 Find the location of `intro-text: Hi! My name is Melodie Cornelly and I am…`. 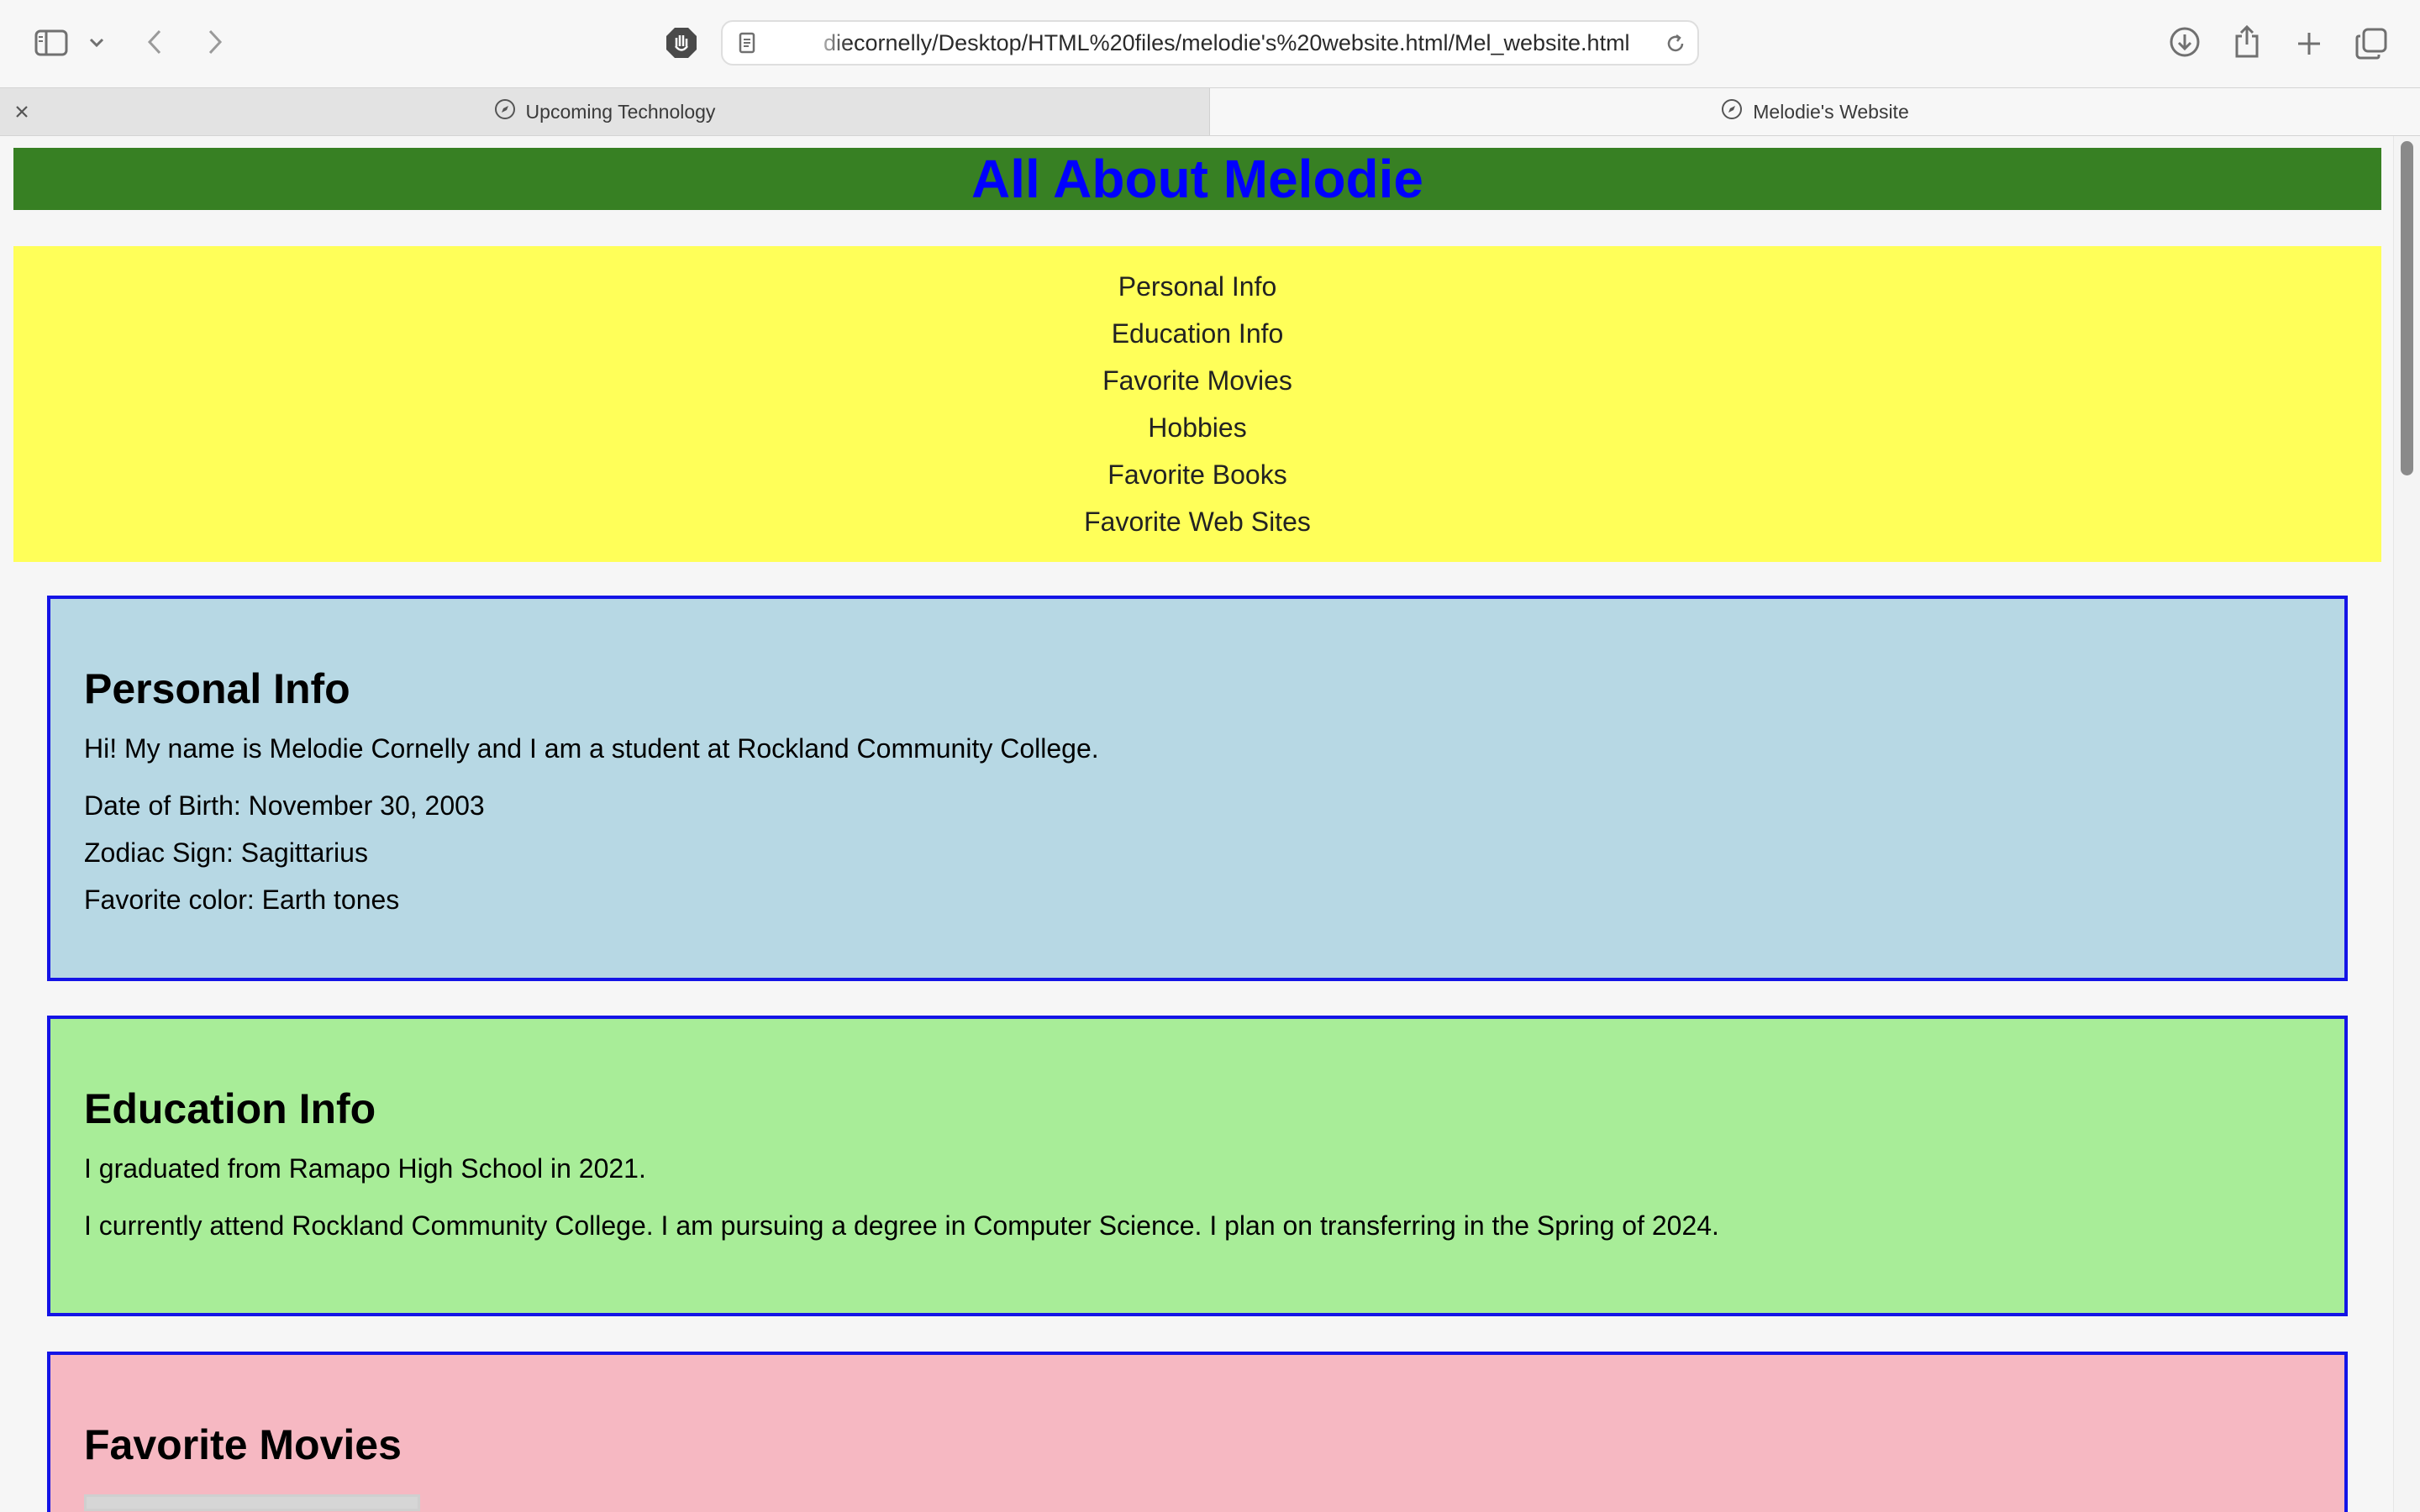

intro-text: Hi! My name is Melodie Cornelly and I am… is located at coordinates (591, 748).